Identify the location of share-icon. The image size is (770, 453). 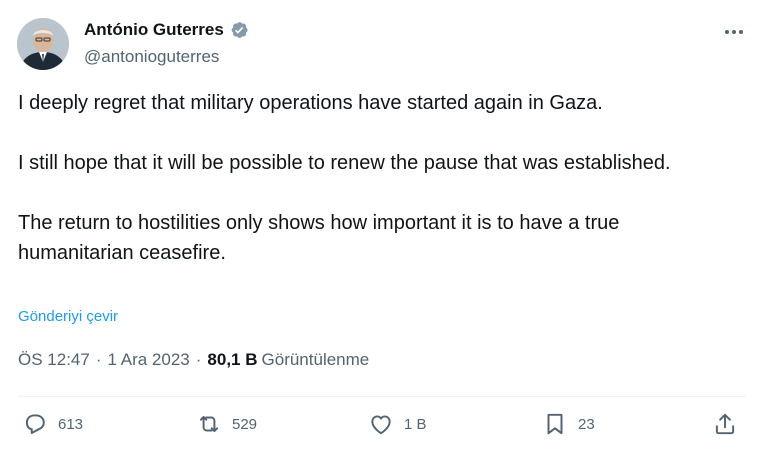
(725, 424).